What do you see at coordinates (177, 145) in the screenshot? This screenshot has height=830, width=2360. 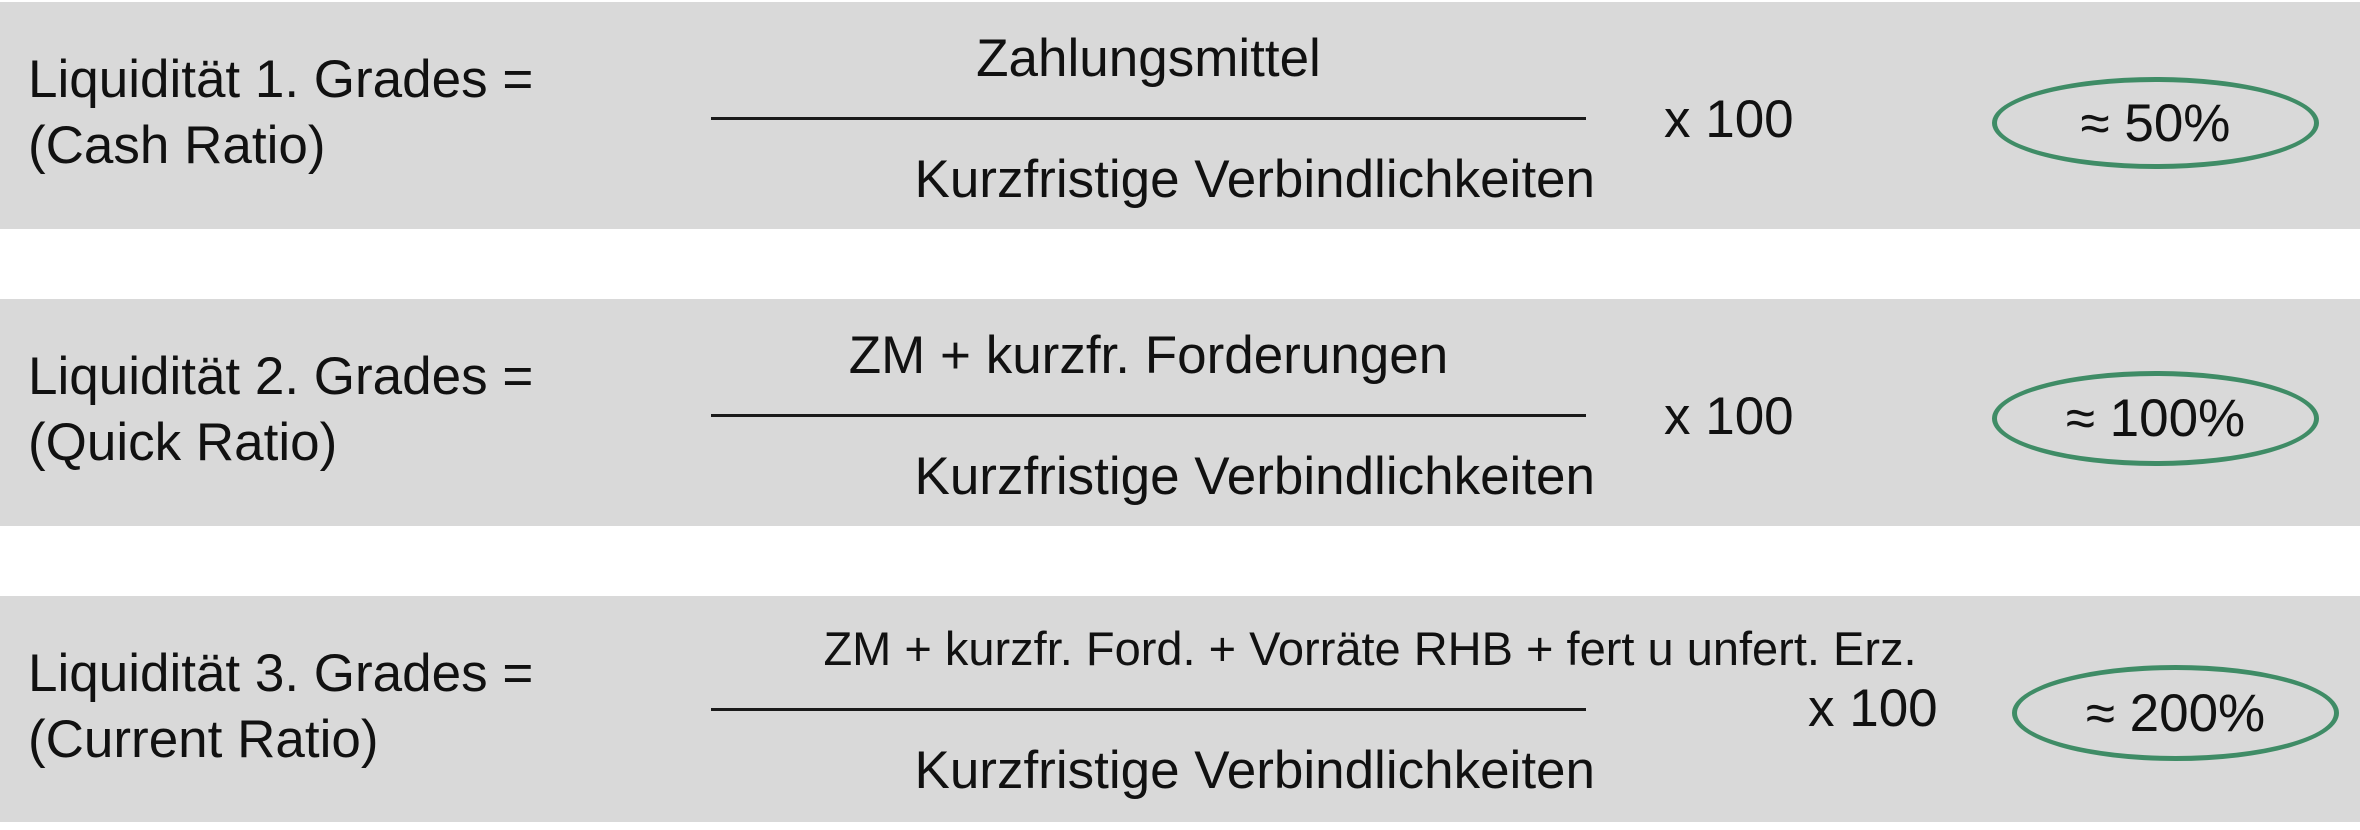 I see `ratio-english-name: (Cash Ratio)` at bounding box center [177, 145].